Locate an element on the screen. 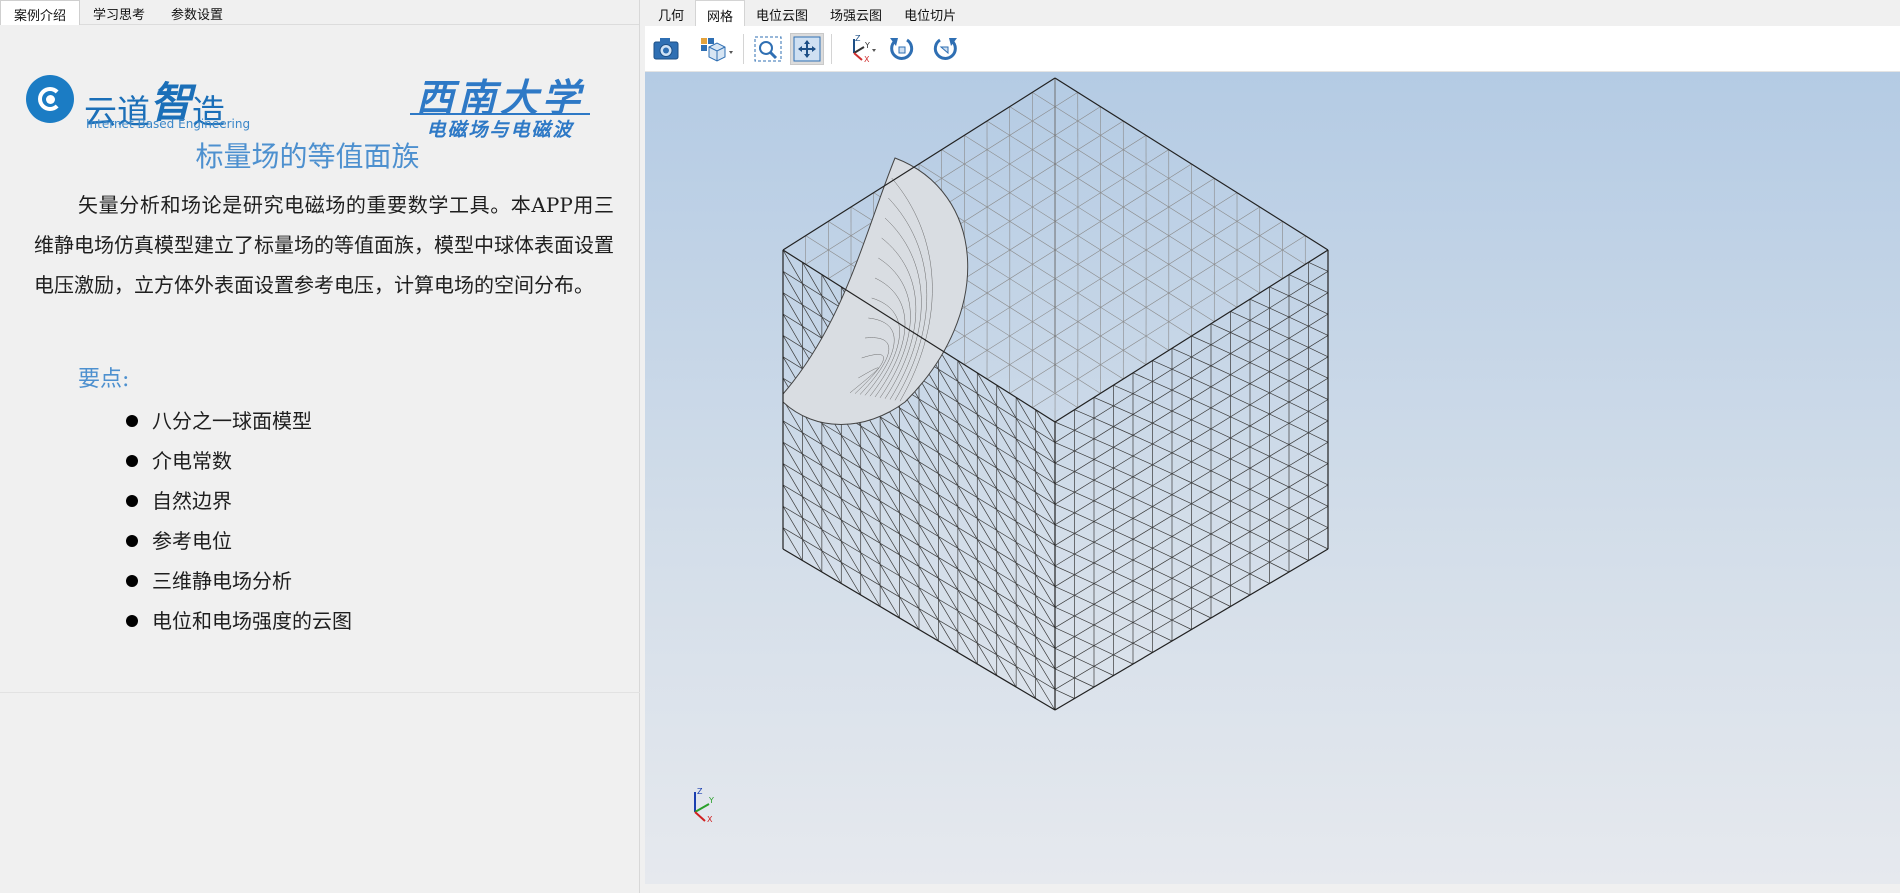 Image resolution: width=1900 pixels, height=893 pixels. tab-study-think: 学习思考 is located at coordinates (119, 12).